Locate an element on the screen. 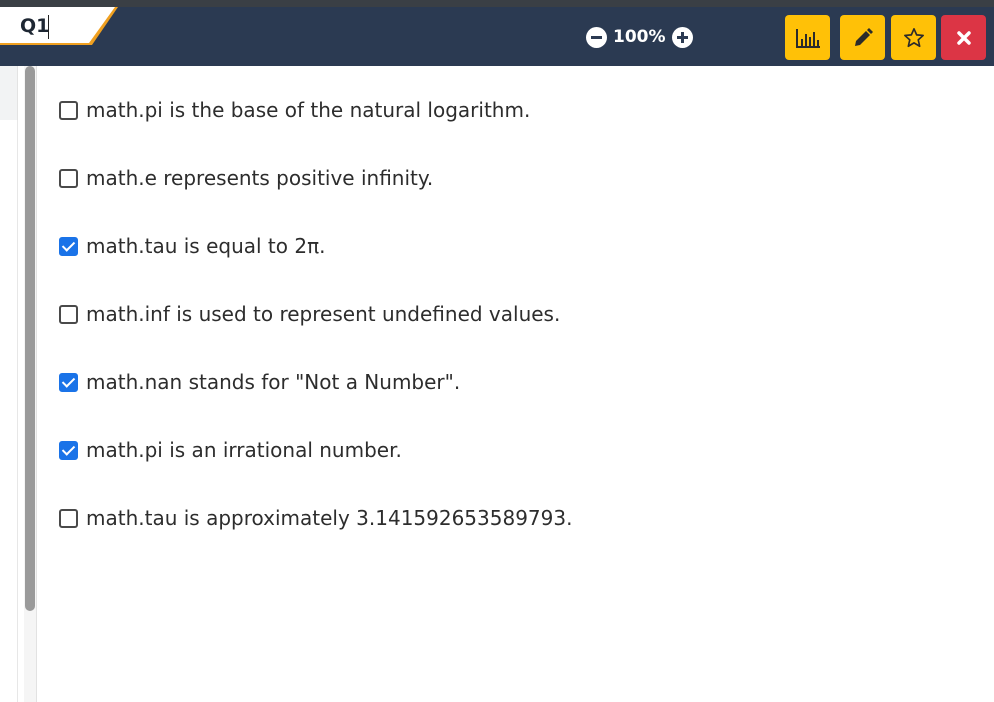  favorite-button is located at coordinates (913, 37).